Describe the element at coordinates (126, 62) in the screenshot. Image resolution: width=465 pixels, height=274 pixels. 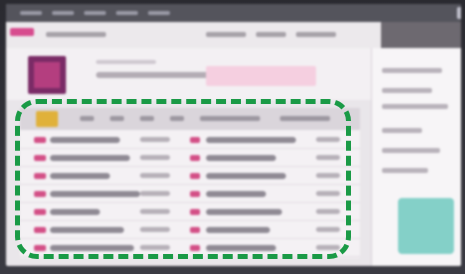
I see `record-subtitle` at that location.